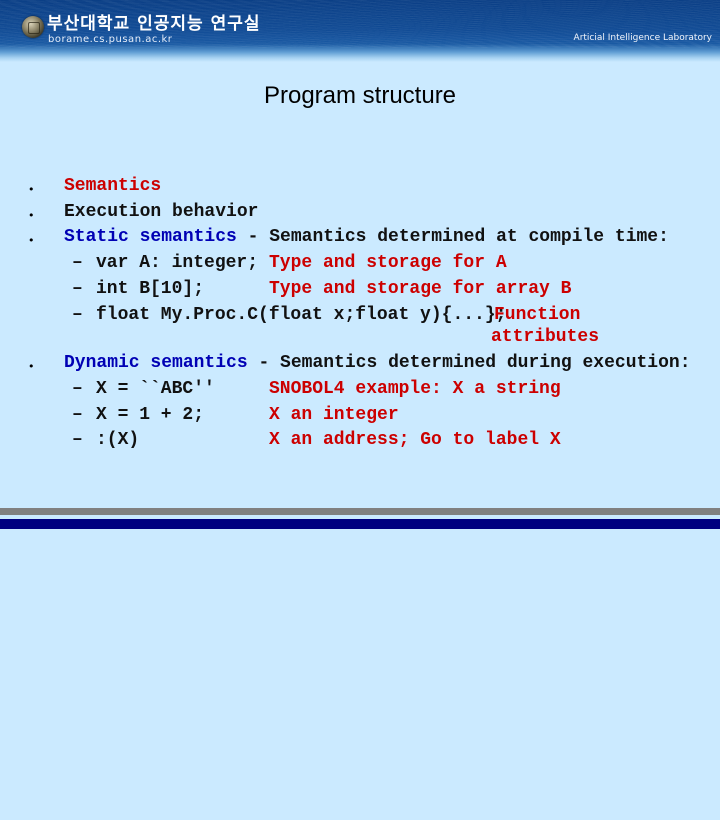 Image resolution: width=720 pixels, height=820 pixels. I want to click on dynamic-example-note: X an address; Go to label X, so click(415, 440).